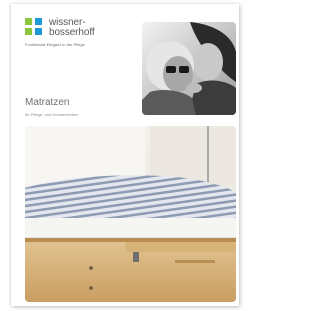  Describe the element at coordinates (72, 32) in the screenshot. I see `brand-name-line2: bosserhoff` at that location.